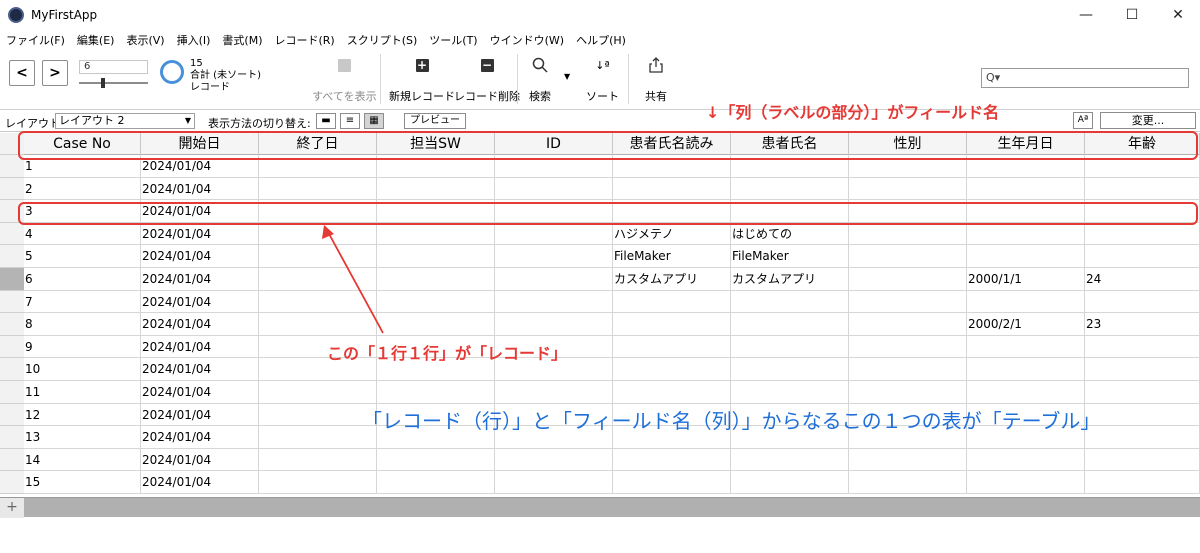 Image resolution: width=1200 pixels, height=553 pixels. What do you see at coordinates (353, 279) in the screenshot?
I see `arrow-annotation` at bounding box center [353, 279].